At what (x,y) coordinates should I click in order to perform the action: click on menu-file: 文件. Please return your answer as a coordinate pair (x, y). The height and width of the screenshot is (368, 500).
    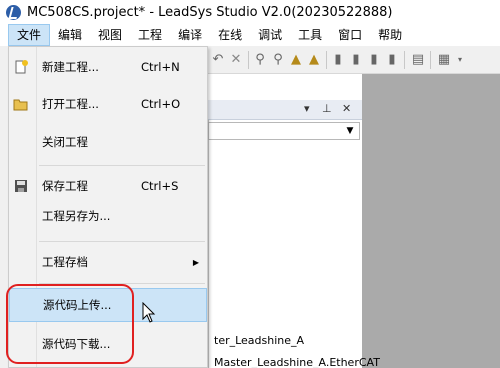
    Looking at the image, I should click on (29, 35).